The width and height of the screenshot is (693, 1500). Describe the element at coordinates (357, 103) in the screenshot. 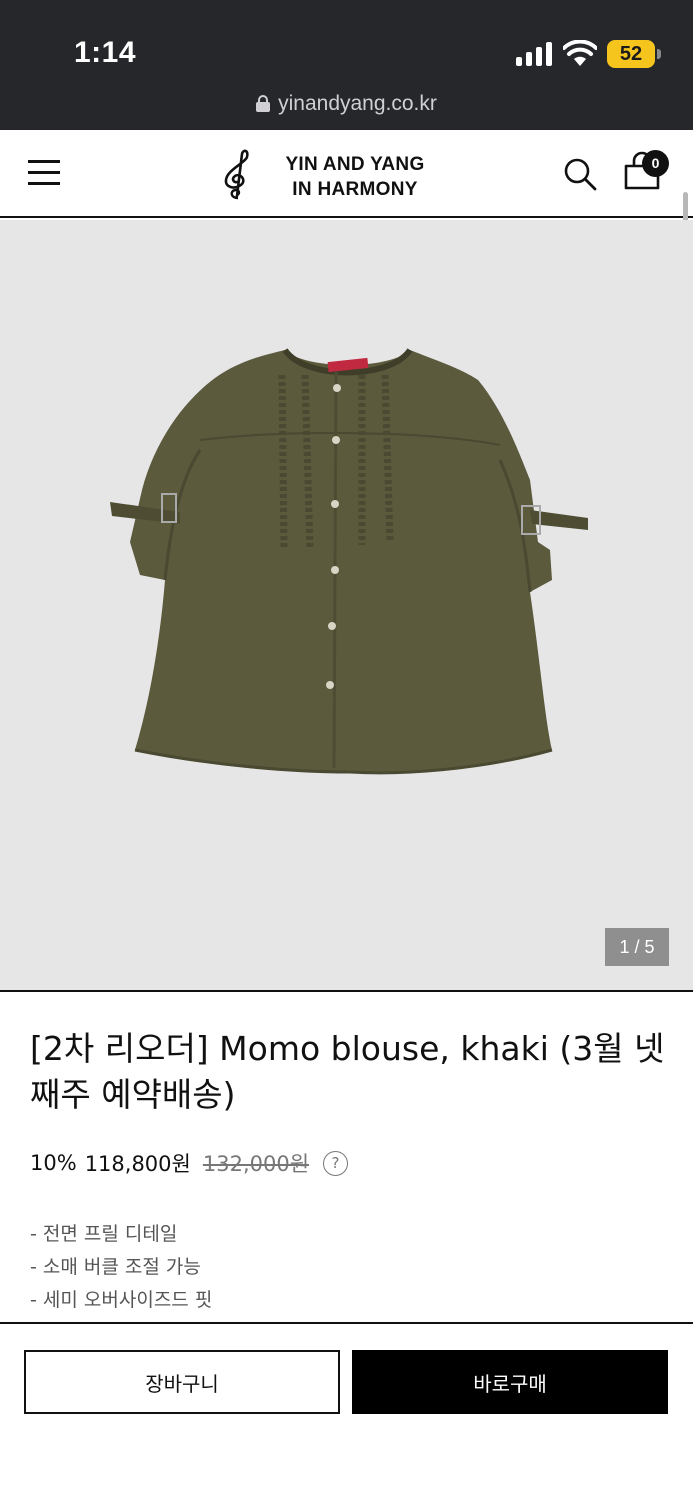

I see `url-text: yinandyang.co.kr` at that location.